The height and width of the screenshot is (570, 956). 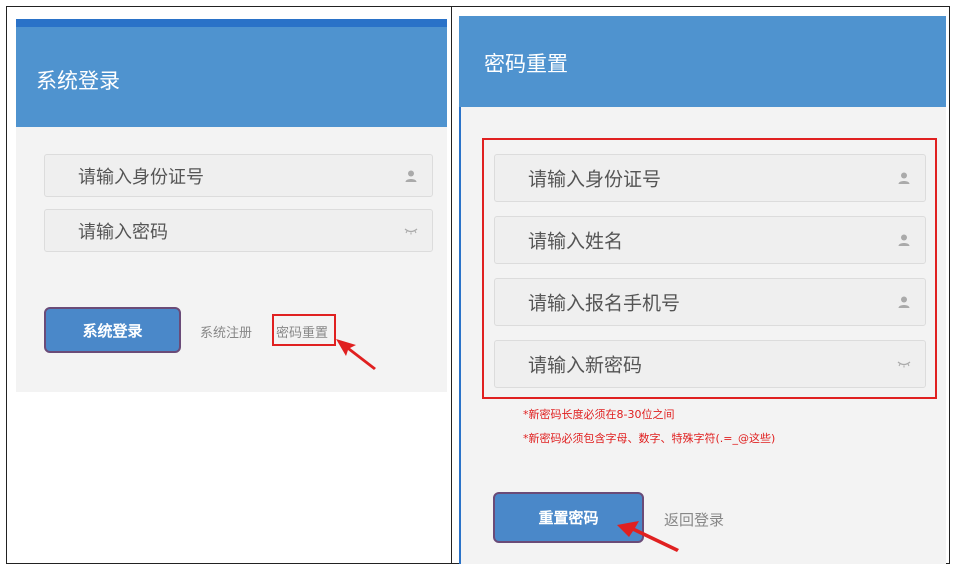 What do you see at coordinates (78, 81) in the screenshot?
I see `login-title: 系统登录` at bounding box center [78, 81].